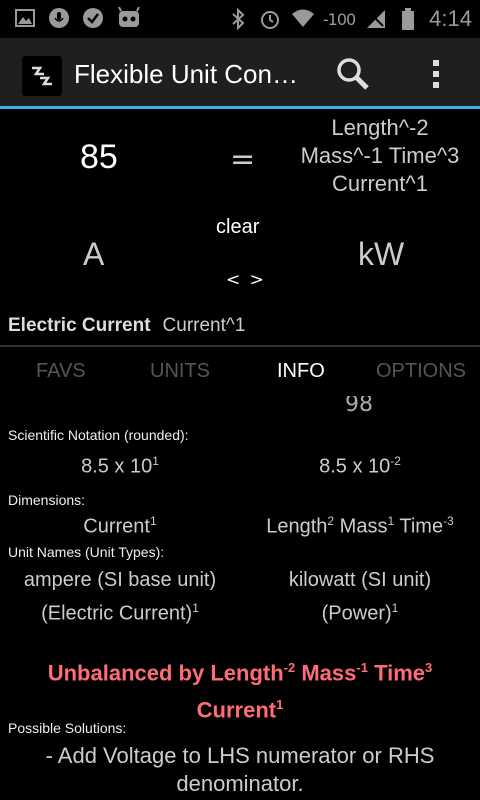 This screenshot has width=480, height=800. Describe the element at coordinates (360, 597) in the screenshot. I see `unit-name-right: kilowatt (SI unit) (Power)1` at that location.